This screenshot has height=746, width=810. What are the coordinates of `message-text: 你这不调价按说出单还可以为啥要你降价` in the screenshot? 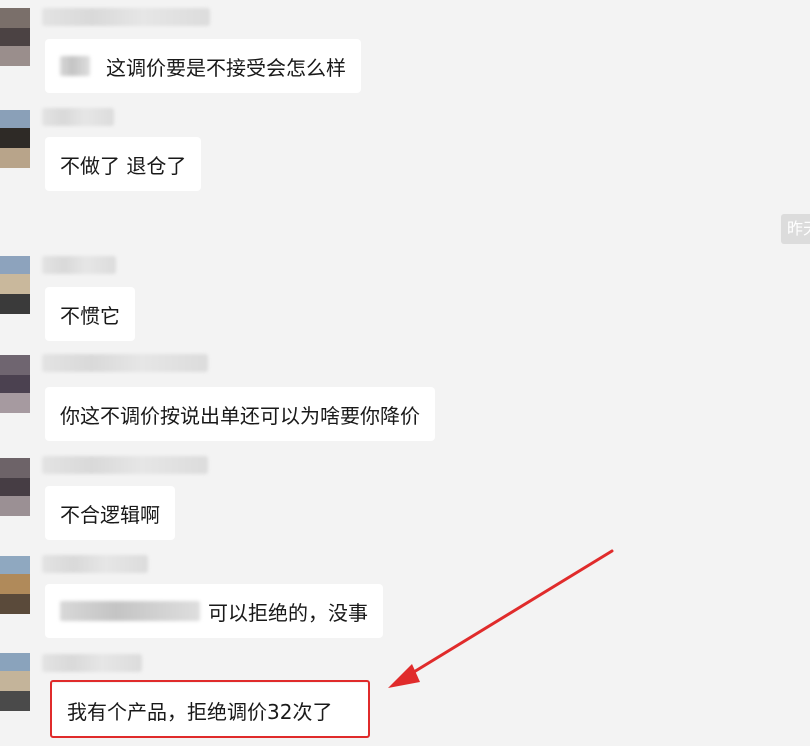 It's located at (240, 415).